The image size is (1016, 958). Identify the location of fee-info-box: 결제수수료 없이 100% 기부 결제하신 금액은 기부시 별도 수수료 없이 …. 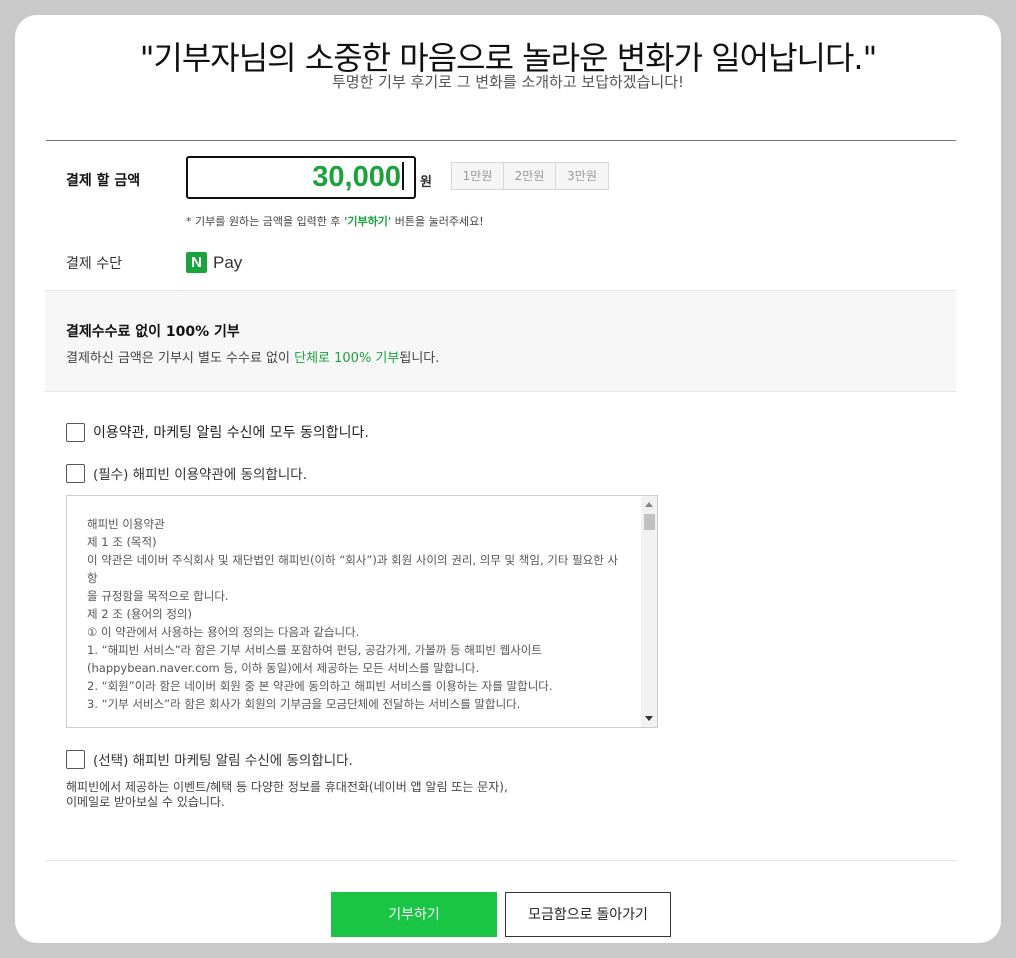
(500, 341).